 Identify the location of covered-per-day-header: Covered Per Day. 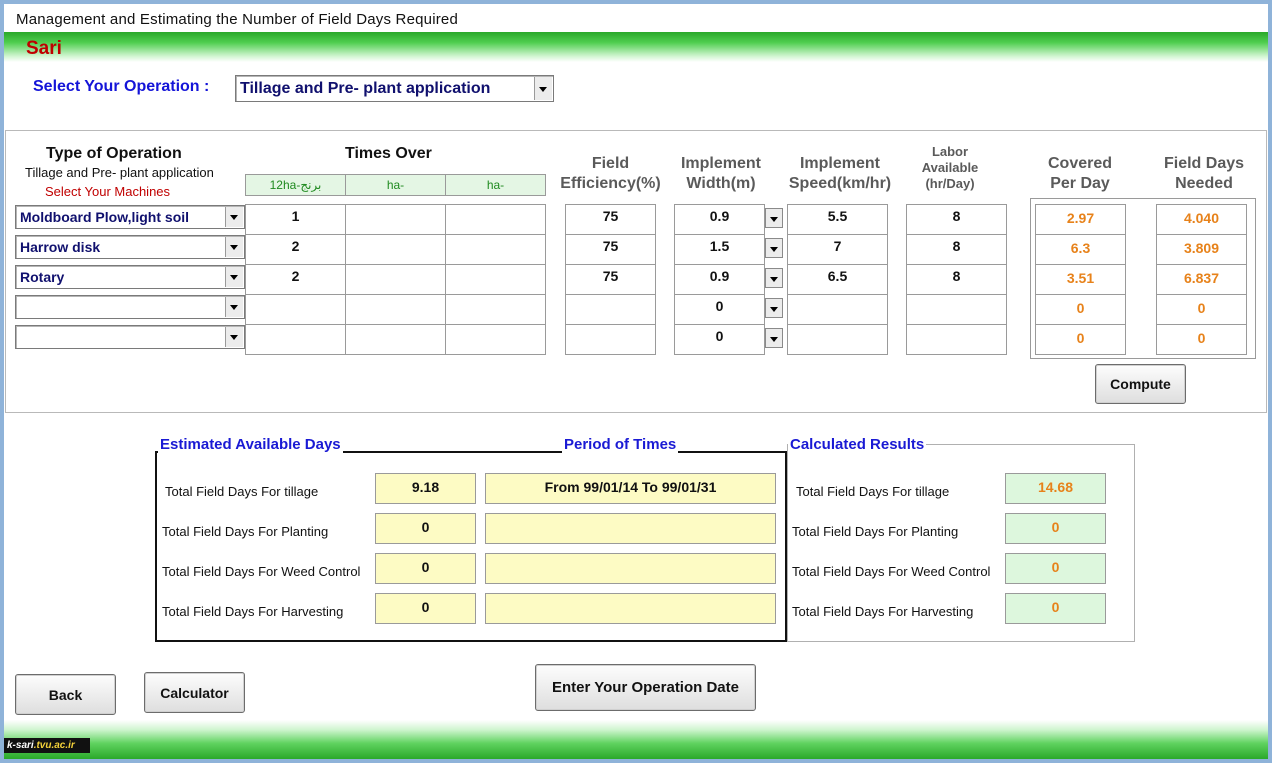
(1080, 173).